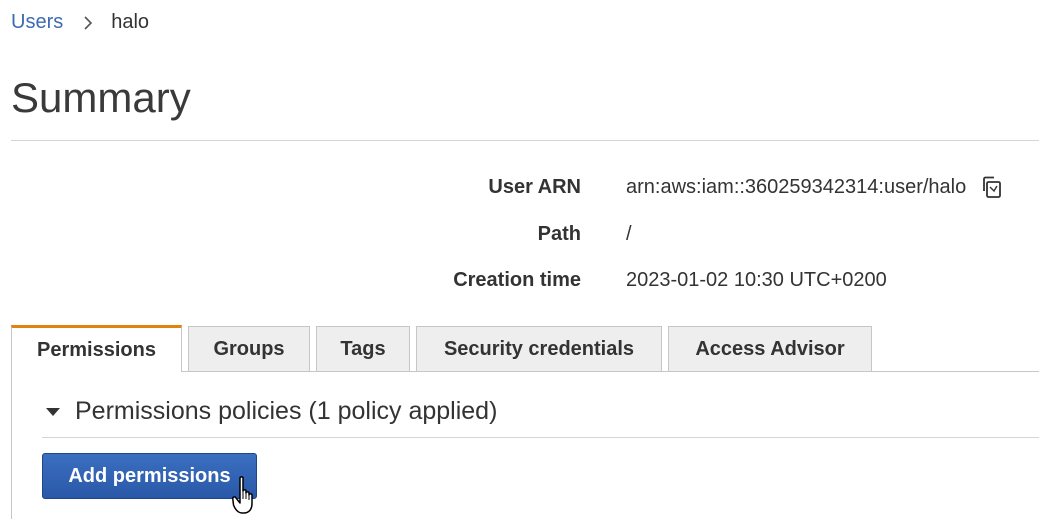 This screenshot has height=521, width=1039. What do you see at coordinates (249, 349) in the screenshot?
I see `tab-groups: Groups` at bounding box center [249, 349].